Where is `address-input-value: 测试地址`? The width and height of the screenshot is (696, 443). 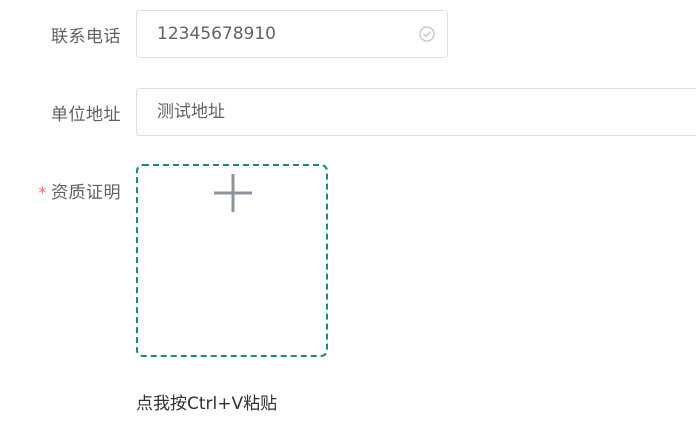 address-input-value: 测试地址 is located at coordinates (191, 112).